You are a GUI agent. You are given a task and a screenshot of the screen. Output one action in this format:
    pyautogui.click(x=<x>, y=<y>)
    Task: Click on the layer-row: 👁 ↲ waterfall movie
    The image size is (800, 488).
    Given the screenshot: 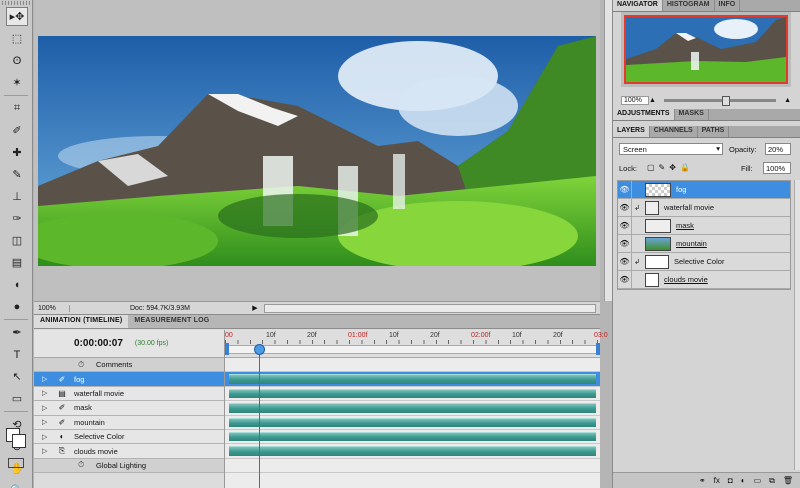 What is the action you would take?
    pyautogui.click(x=704, y=208)
    